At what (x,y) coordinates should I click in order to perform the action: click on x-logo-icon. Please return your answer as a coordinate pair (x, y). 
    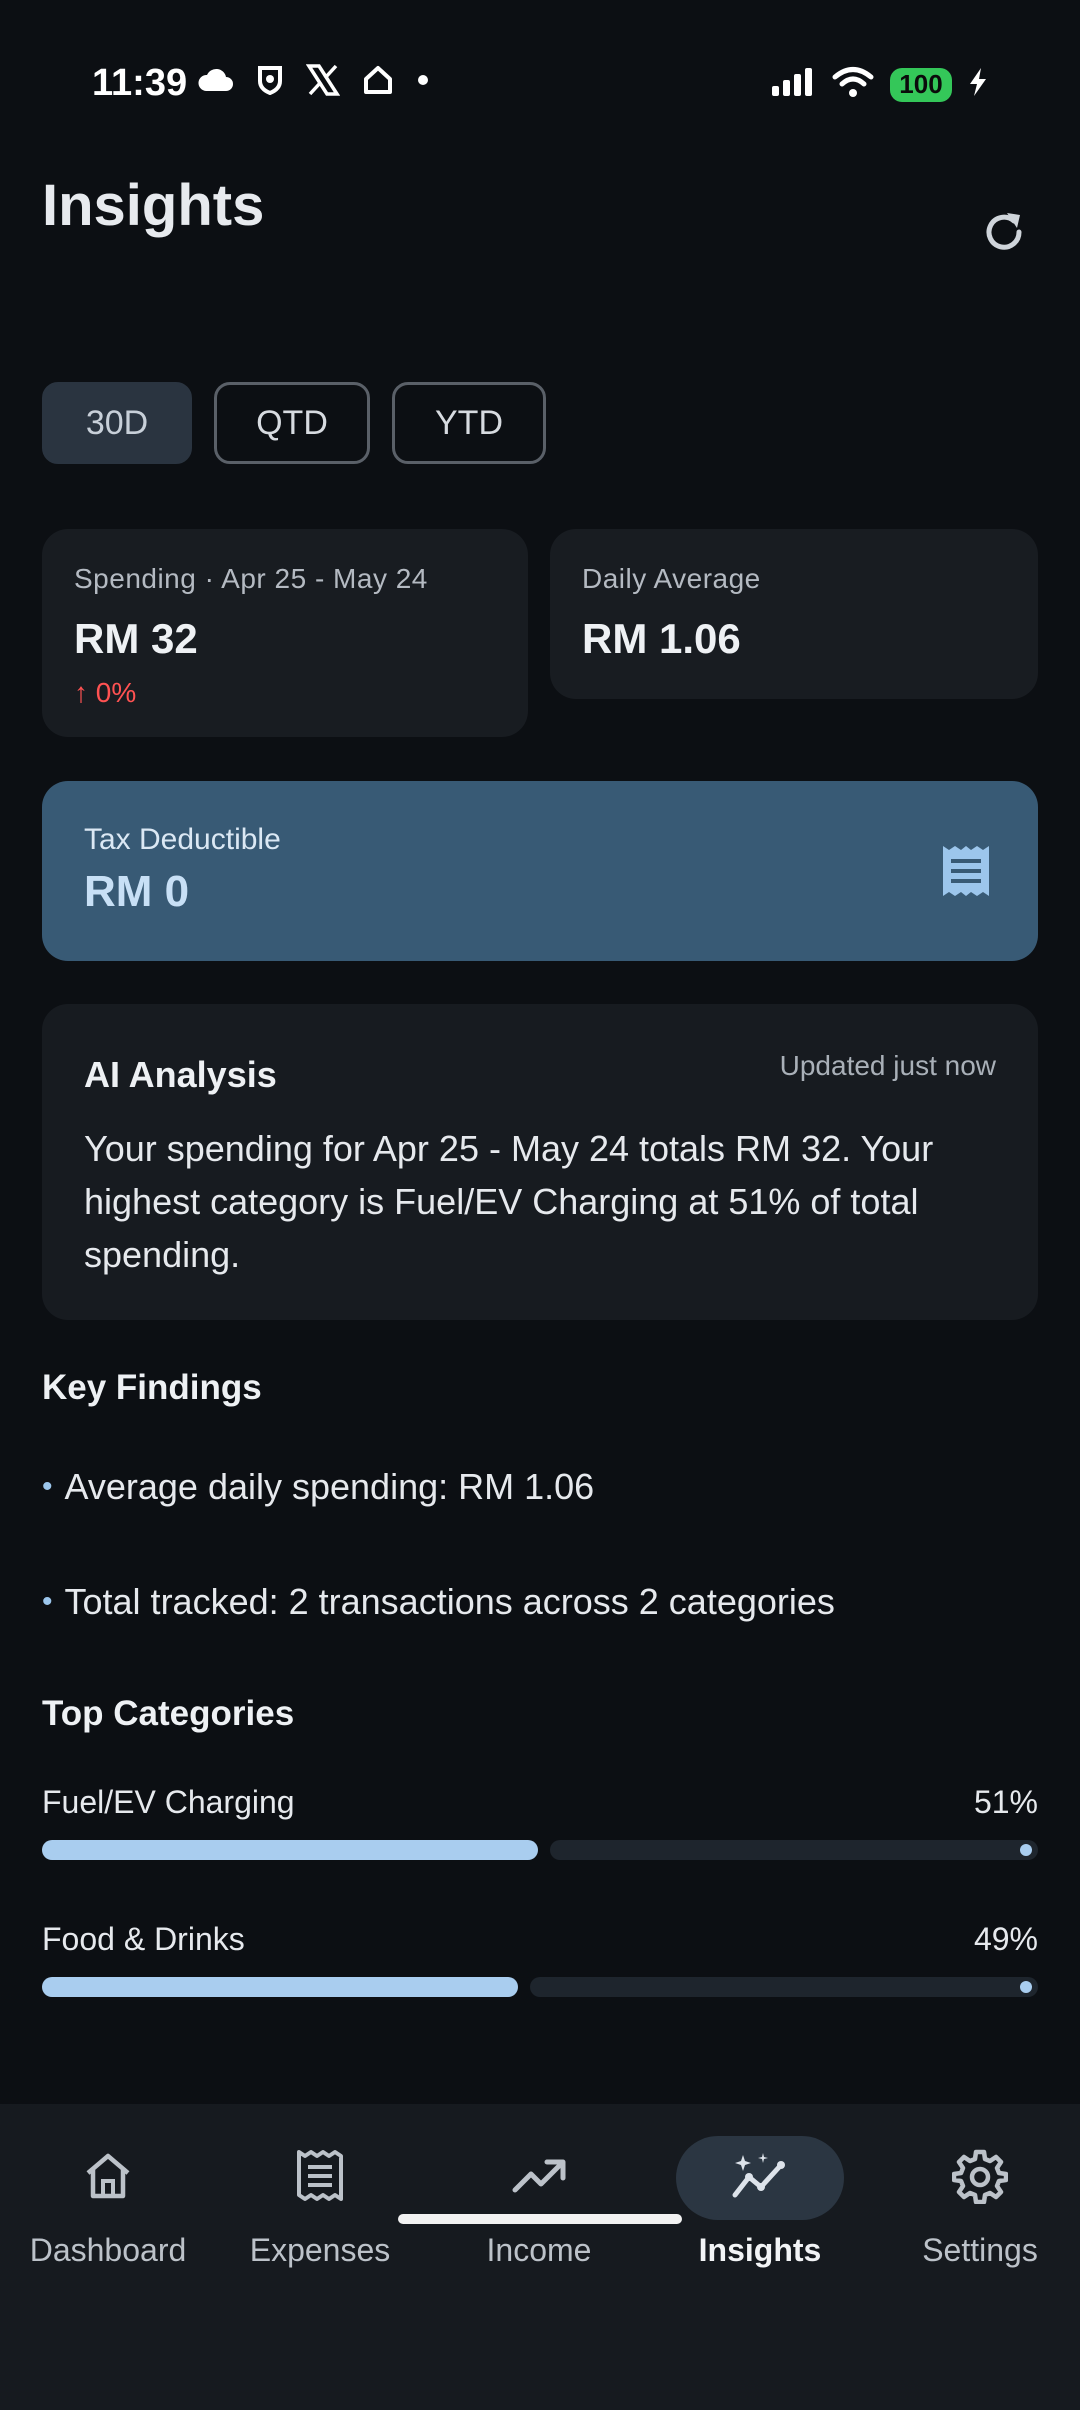
    Looking at the image, I should click on (323, 80).